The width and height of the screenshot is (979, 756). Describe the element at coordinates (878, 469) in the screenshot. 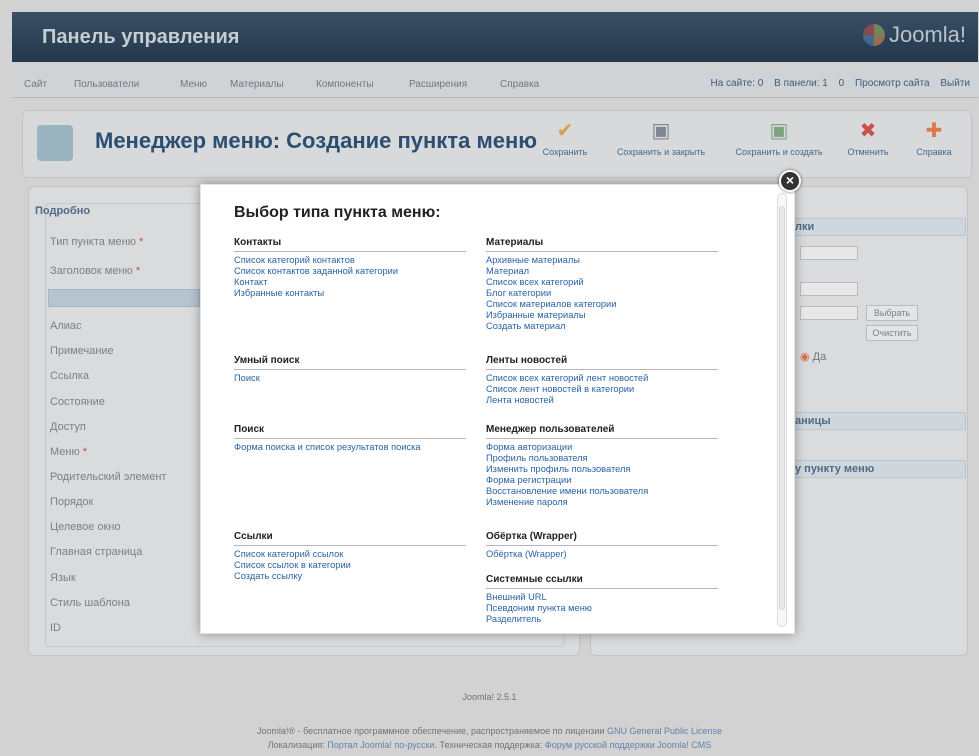

I see `module-assignment-header: у пункту меню` at that location.